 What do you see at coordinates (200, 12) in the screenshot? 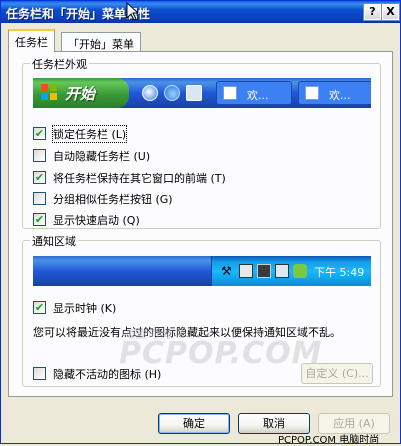
I see `title-bar: 任务栏和「开始」菜单属性 ? X` at bounding box center [200, 12].